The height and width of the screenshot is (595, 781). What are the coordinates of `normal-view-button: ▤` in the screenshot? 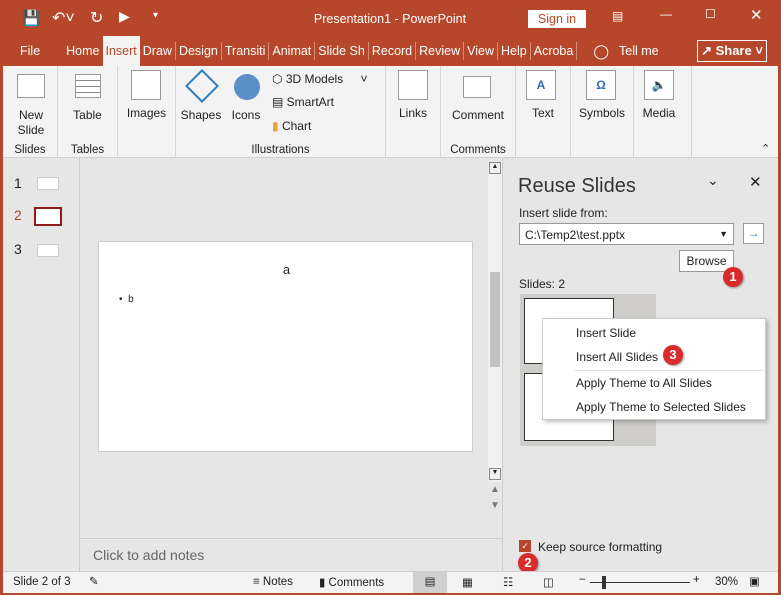 It's located at (430, 582).